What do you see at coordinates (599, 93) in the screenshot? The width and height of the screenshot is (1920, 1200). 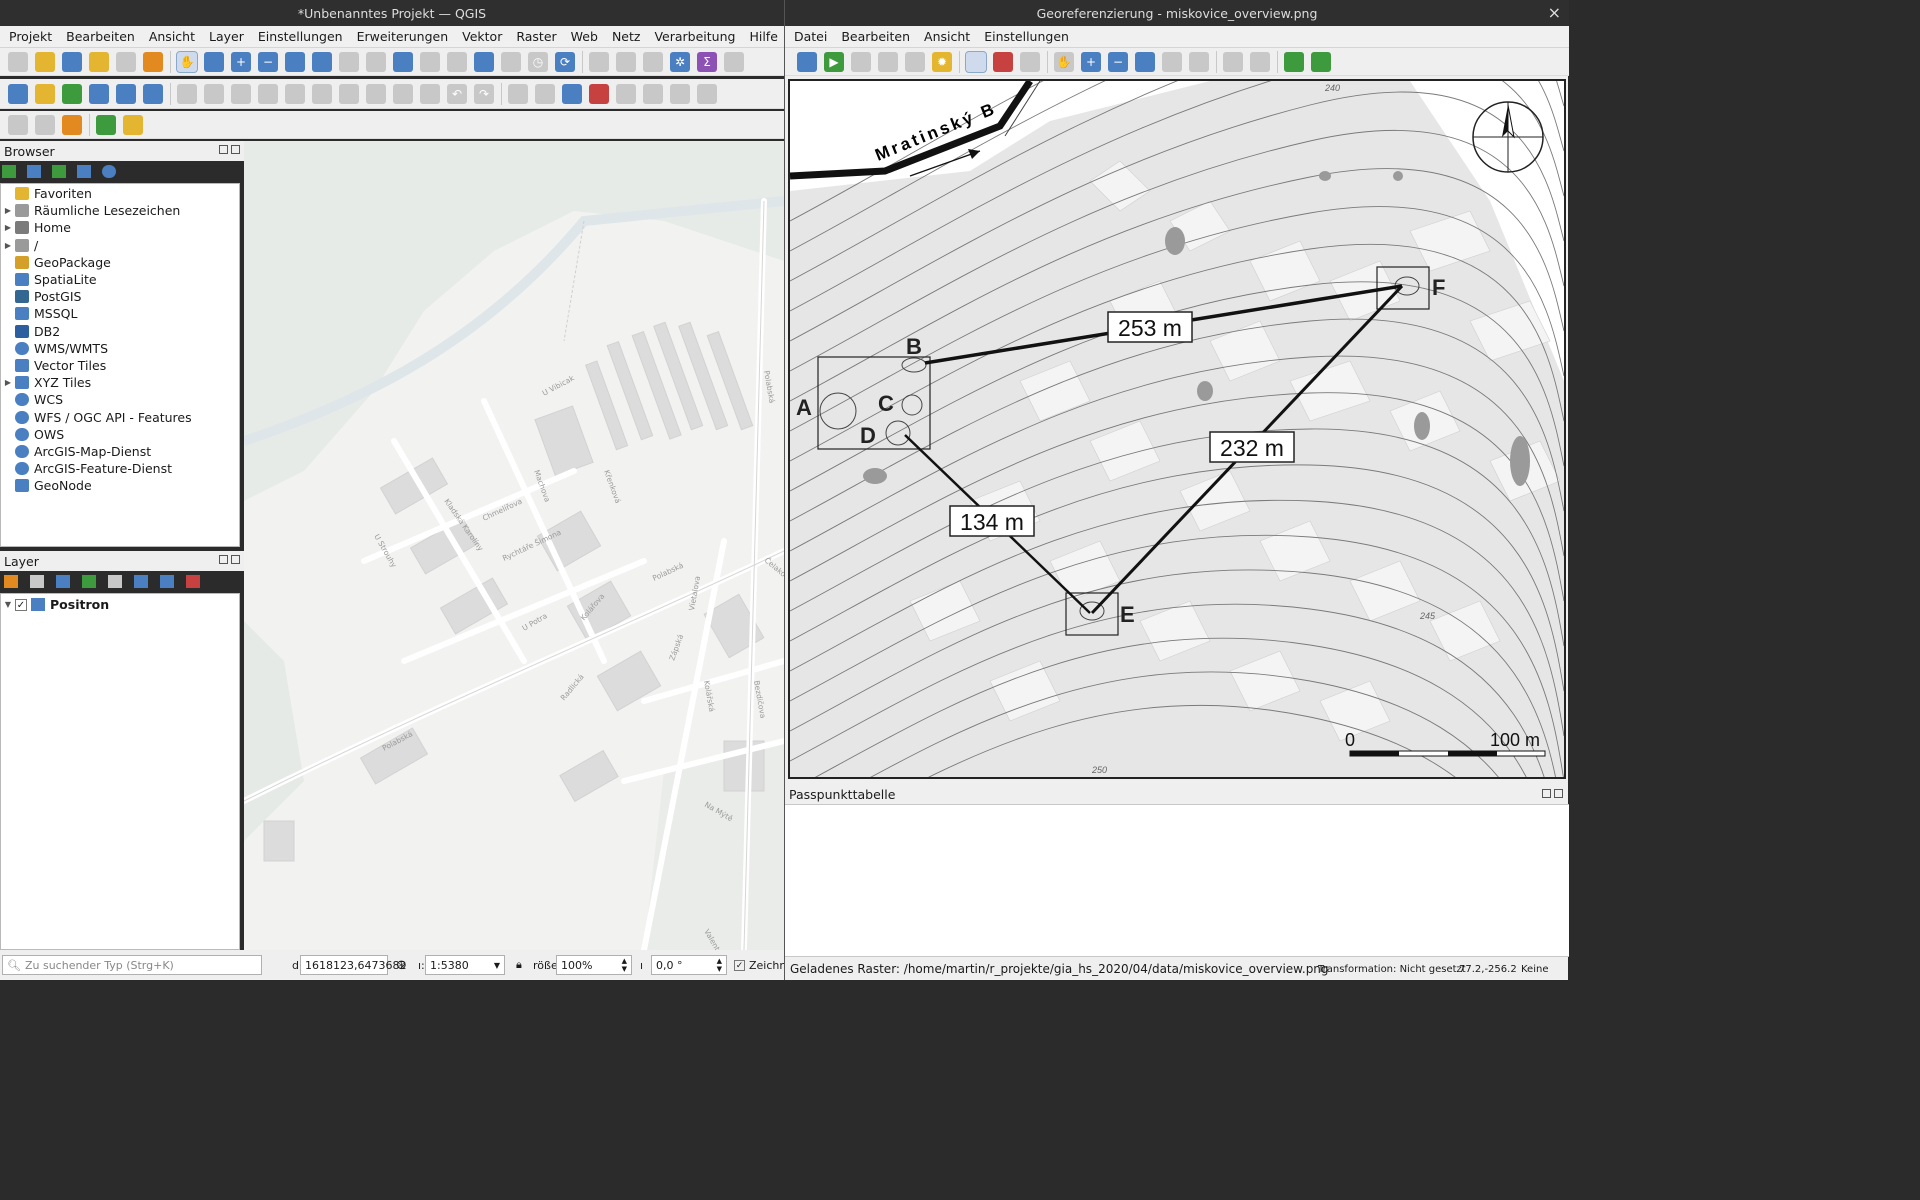 I see `label-abc-icon` at bounding box center [599, 93].